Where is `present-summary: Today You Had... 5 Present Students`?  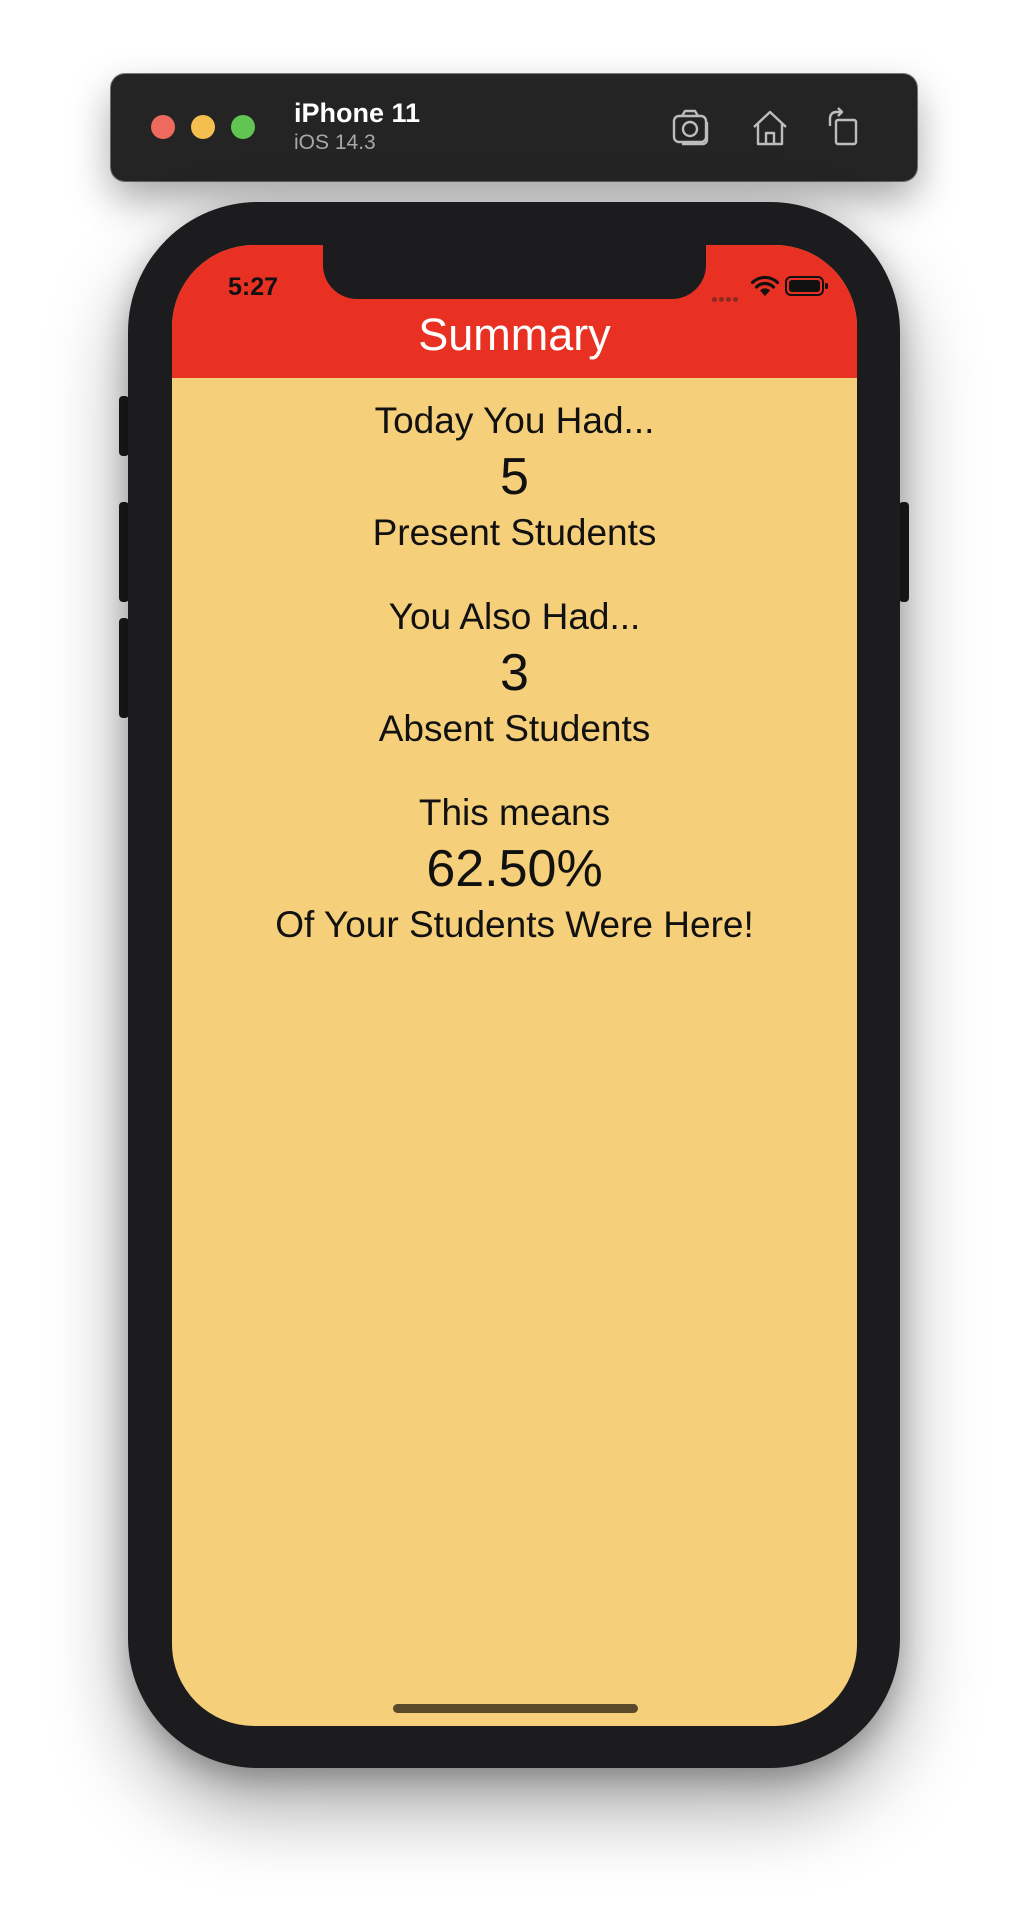 present-summary: Today You Had... 5 Present Students is located at coordinates (514, 477).